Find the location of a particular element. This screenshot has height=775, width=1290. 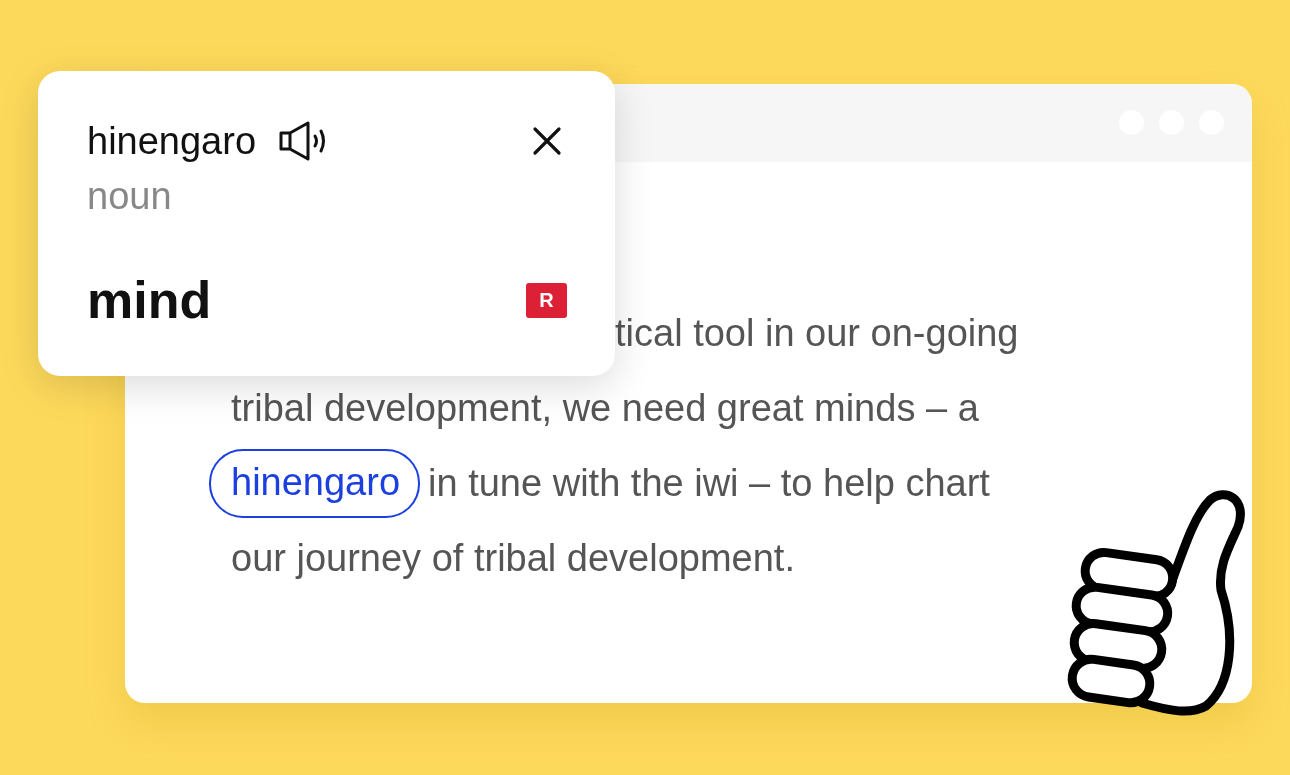

paragraph-text: our journey of tribal development. is located at coordinates (513, 558).